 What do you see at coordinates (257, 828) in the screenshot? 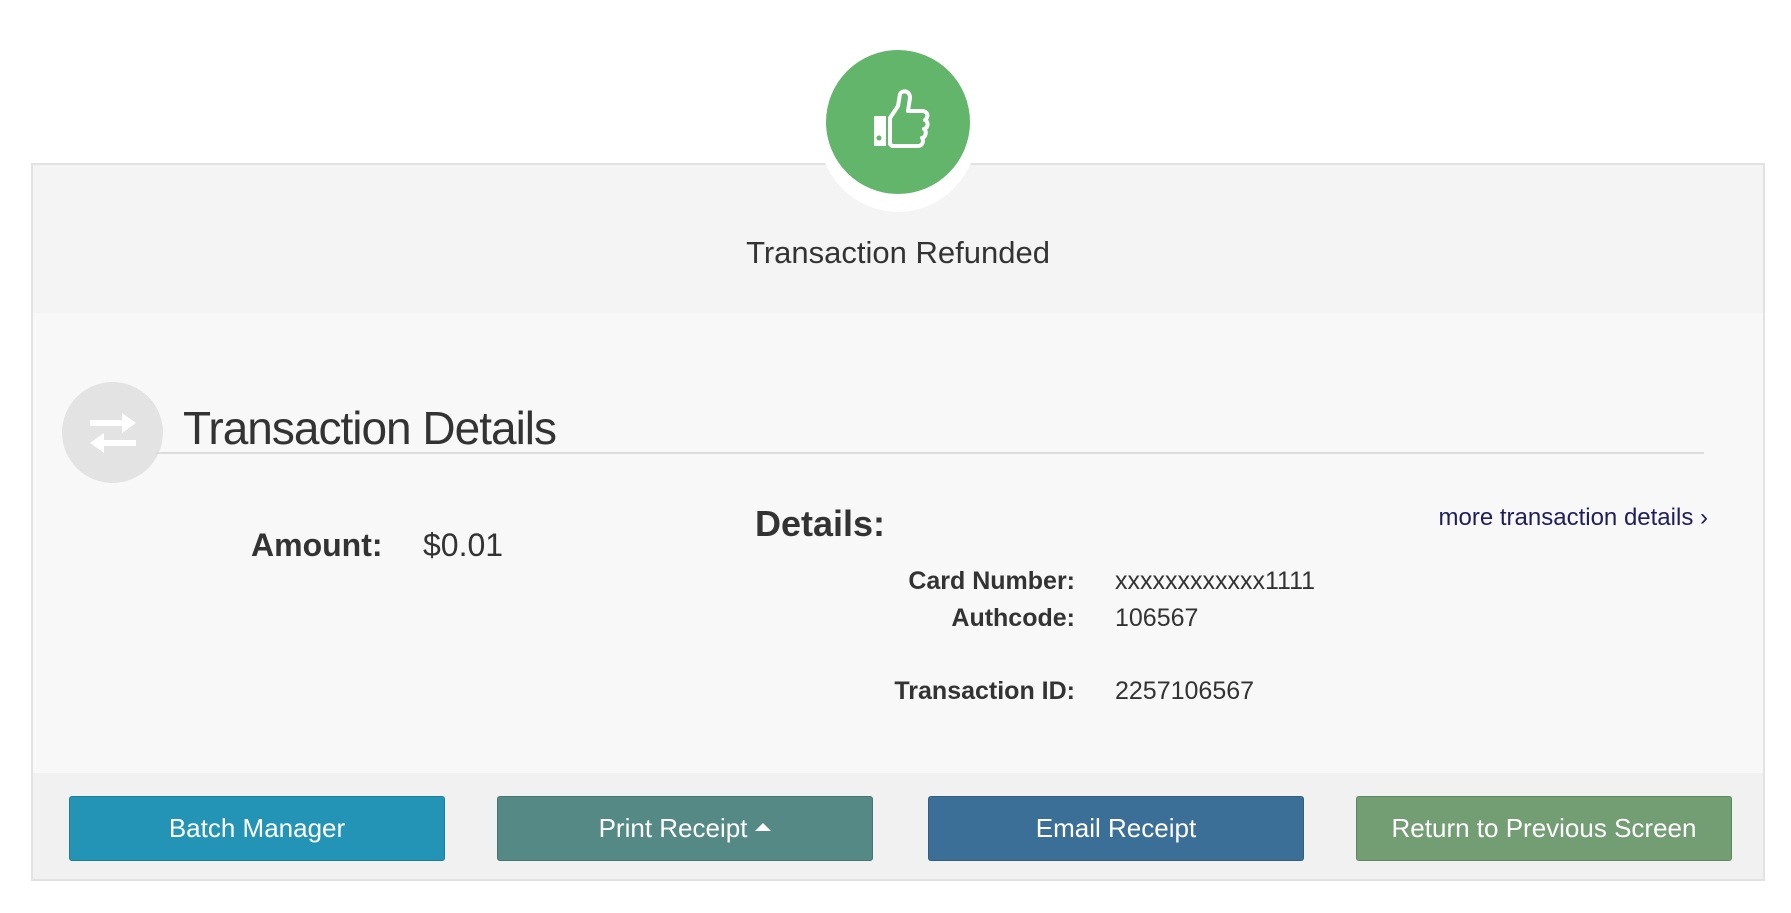
I see `batch-manager-button: Batch Manager` at bounding box center [257, 828].